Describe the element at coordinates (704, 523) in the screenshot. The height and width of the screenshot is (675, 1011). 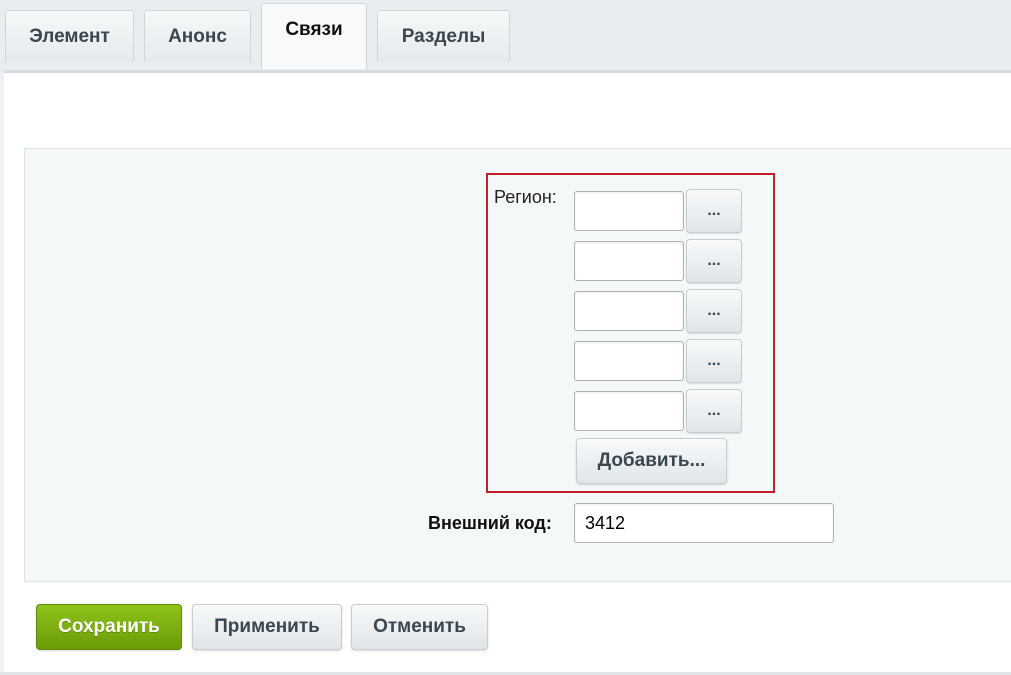
I see `external-code-input` at that location.